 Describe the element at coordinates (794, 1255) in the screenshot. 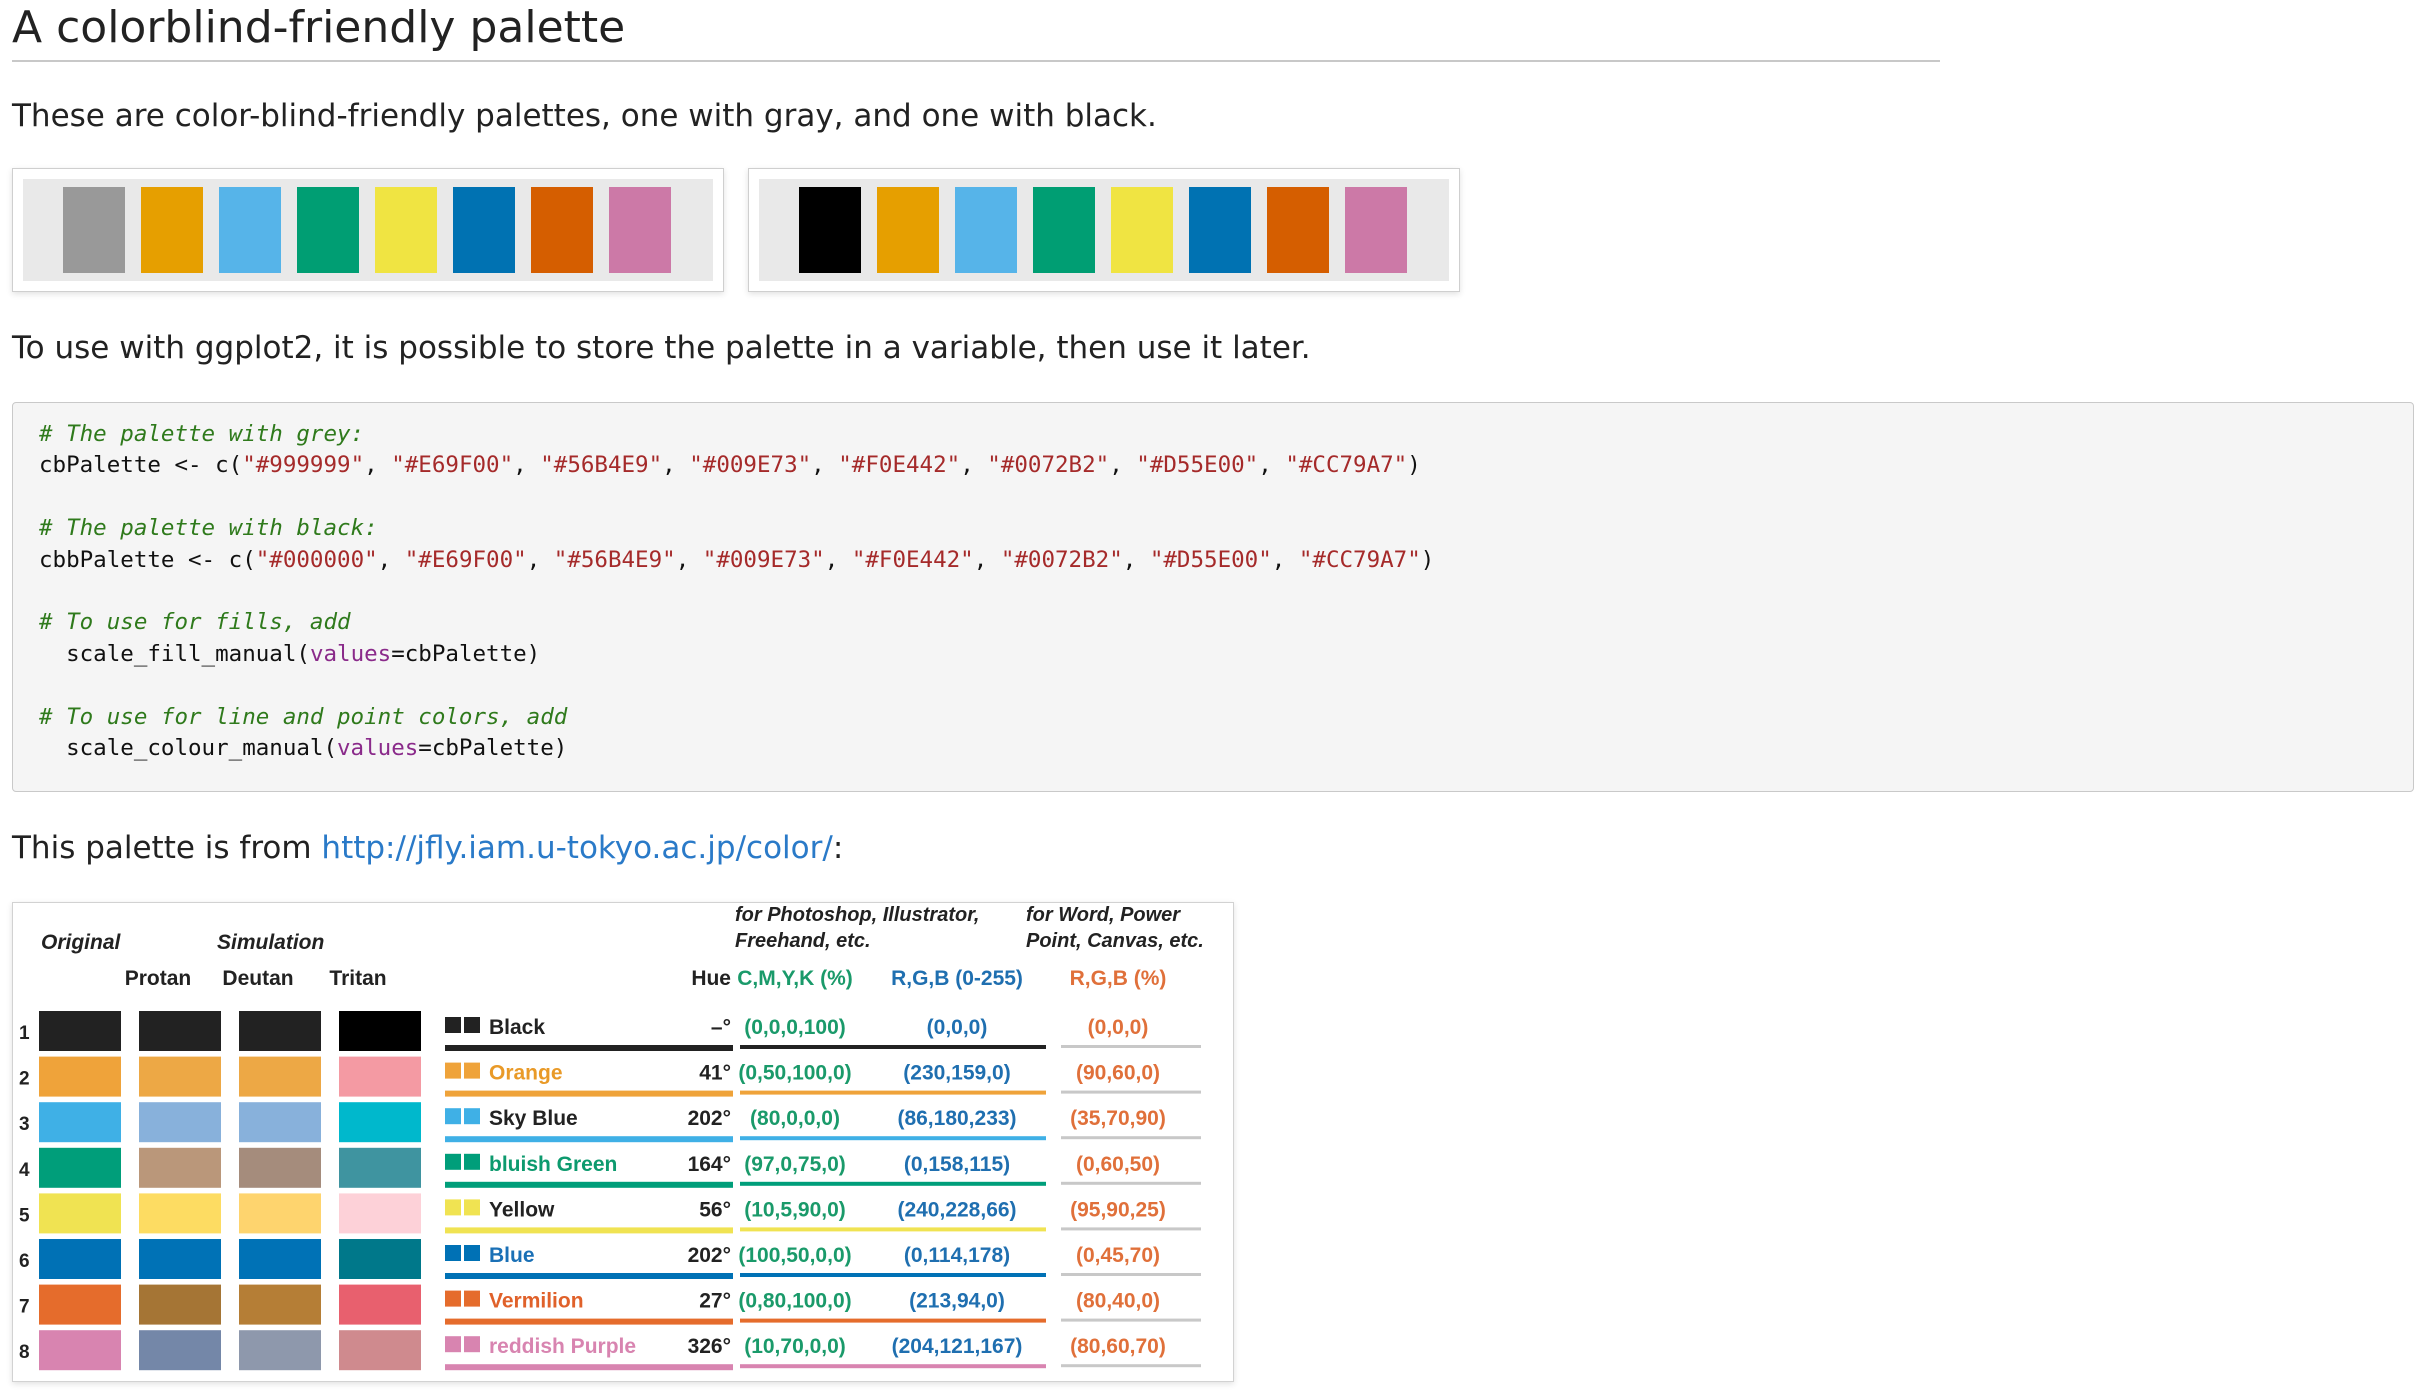

I see `cmyk-value-6: (100,50,0,0)` at that location.